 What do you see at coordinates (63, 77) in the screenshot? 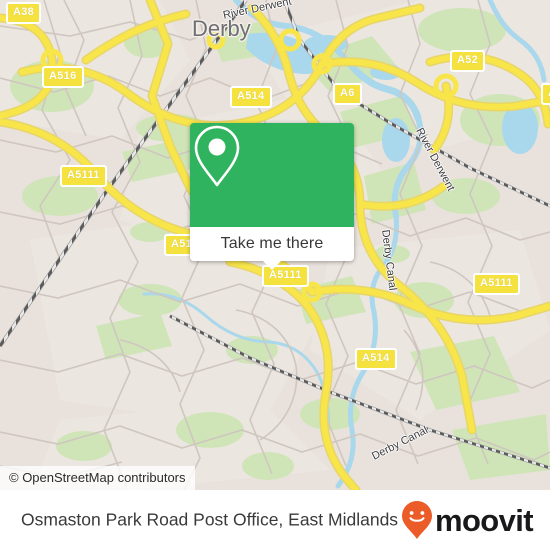
I see `road-shield-a516: A516` at bounding box center [63, 77].